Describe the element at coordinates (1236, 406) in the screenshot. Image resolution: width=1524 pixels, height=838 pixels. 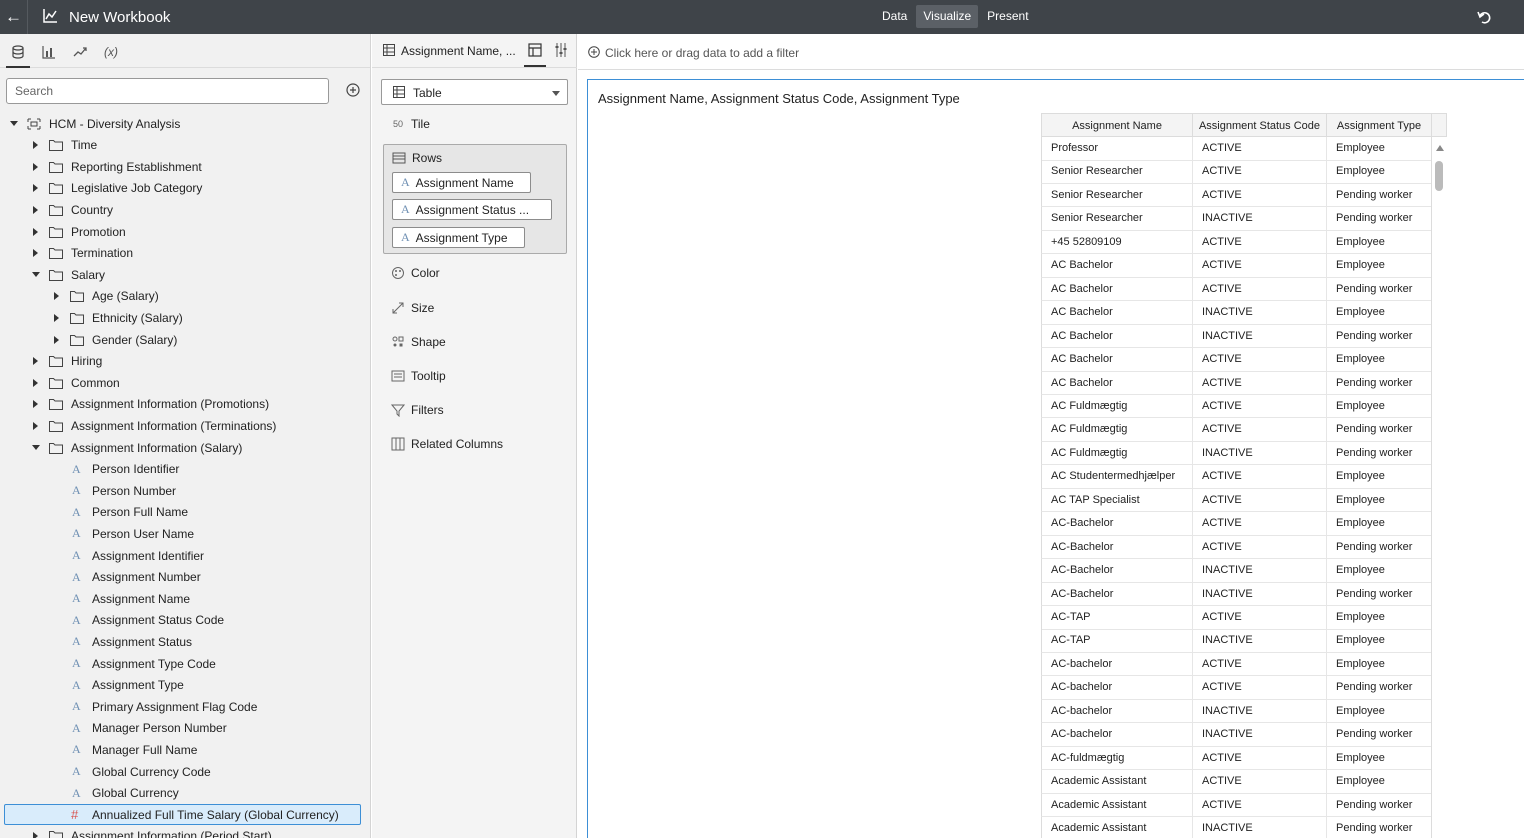
I see `table-row: AC Fuldmægtig ACTIVE Employee` at that location.